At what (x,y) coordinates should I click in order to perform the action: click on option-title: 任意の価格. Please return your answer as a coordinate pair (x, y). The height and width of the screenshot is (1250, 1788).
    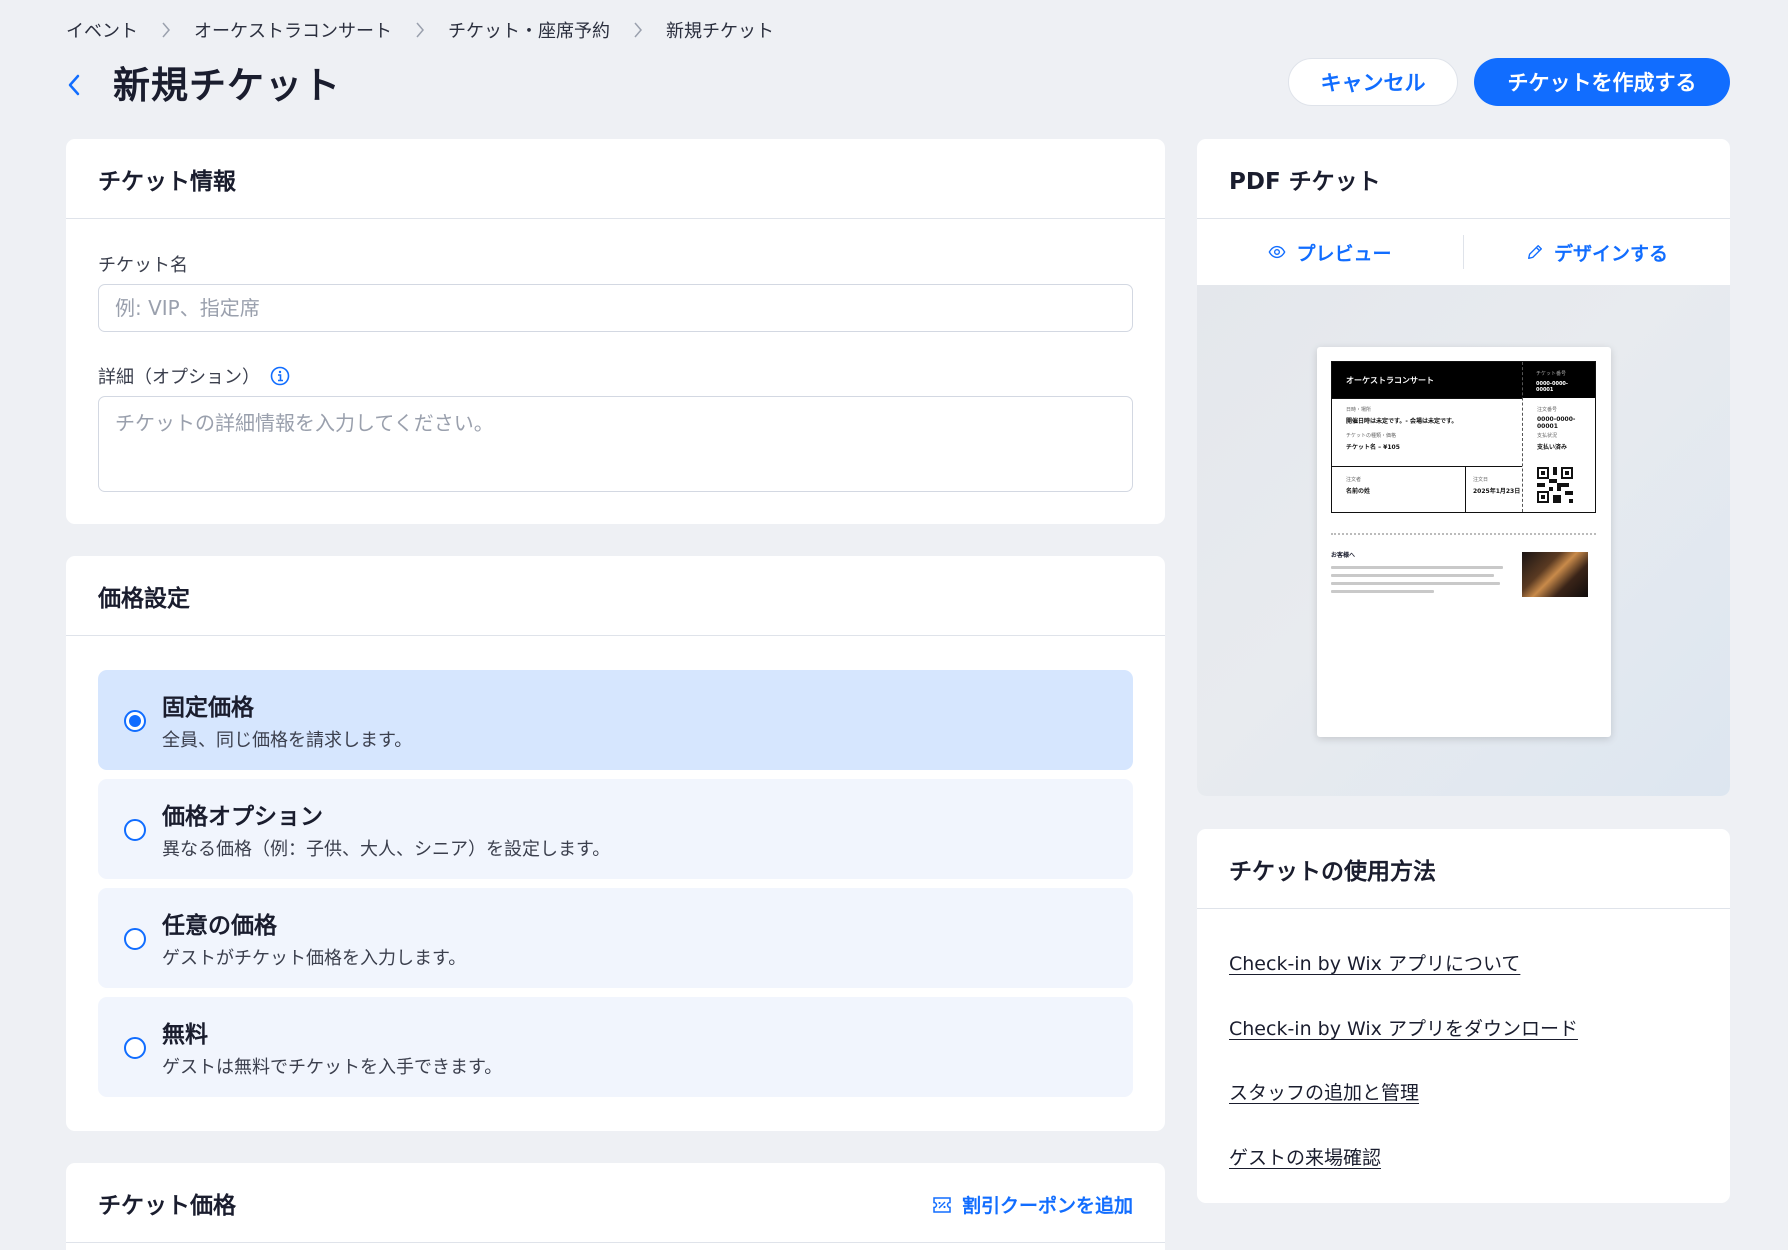
    Looking at the image, I should click on (219, 926).